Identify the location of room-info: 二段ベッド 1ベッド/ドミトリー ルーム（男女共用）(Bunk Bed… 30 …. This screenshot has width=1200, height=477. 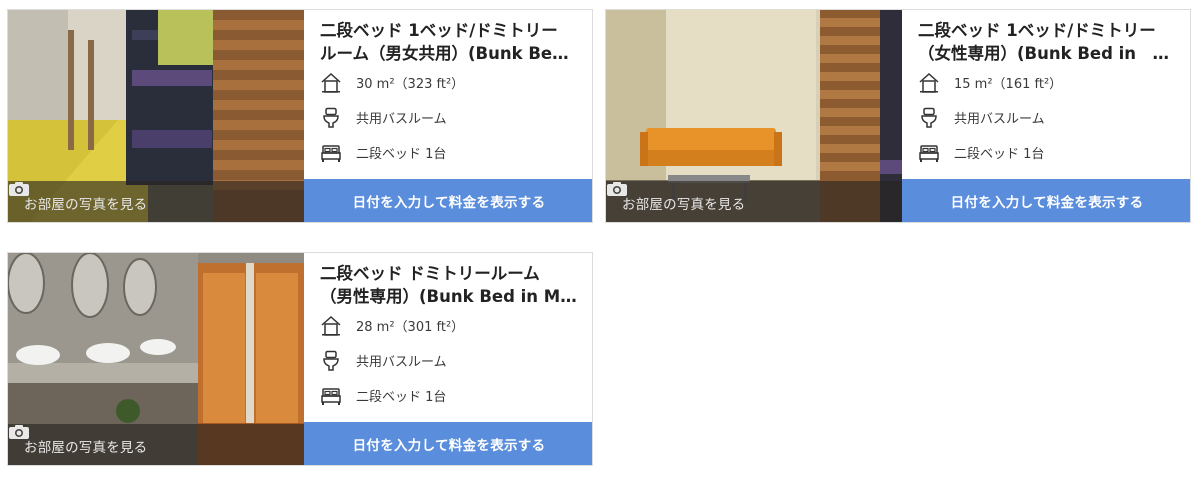
(448, 95).